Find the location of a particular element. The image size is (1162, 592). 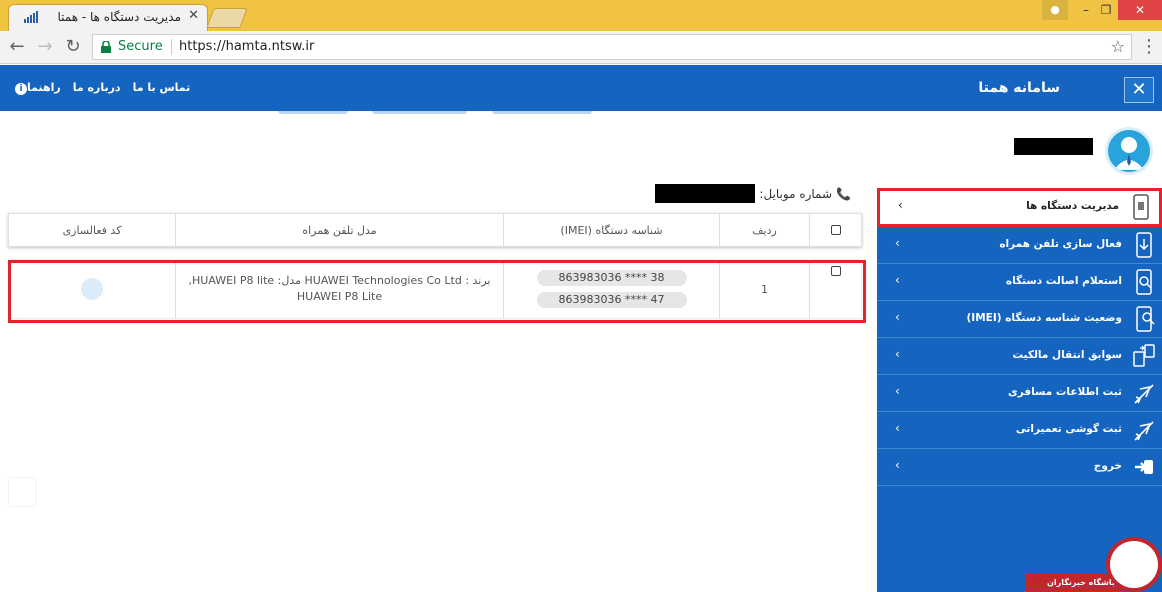

mobile-number-line: 📞 شماره موبایل: is located at coordinates (753, 193).